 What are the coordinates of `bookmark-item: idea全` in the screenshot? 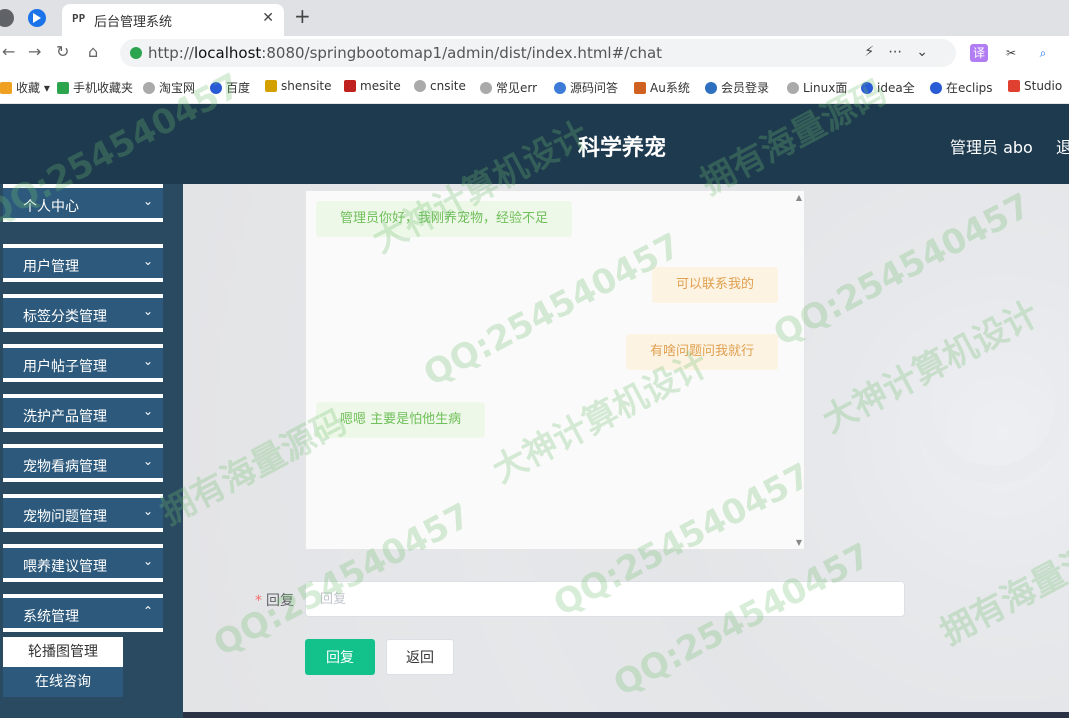 It's located at (888, 87).